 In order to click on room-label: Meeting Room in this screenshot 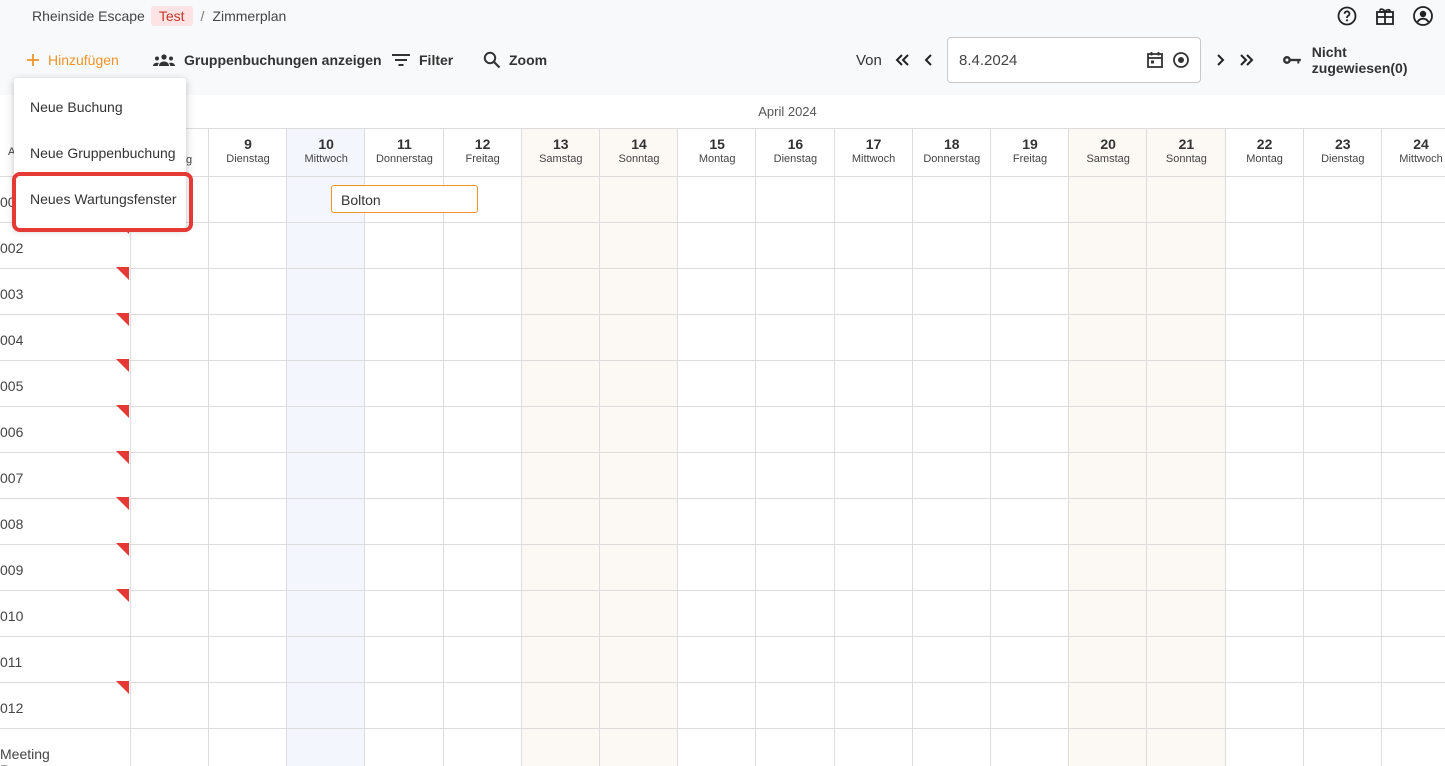, I will do `click(25, 756)`.